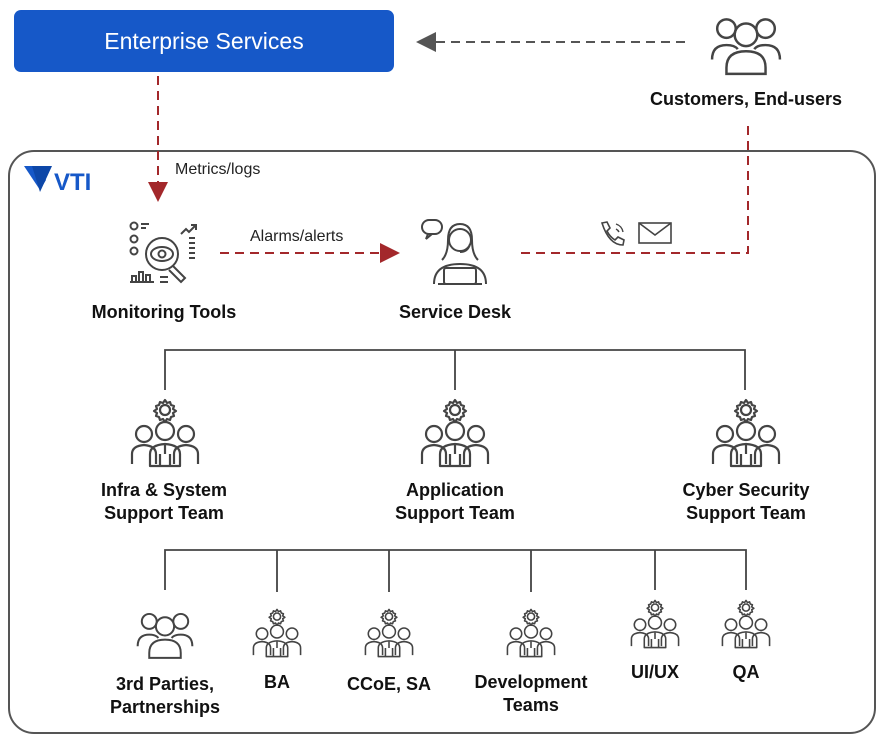  I want to click on label-line: QA, so click(746, 672).